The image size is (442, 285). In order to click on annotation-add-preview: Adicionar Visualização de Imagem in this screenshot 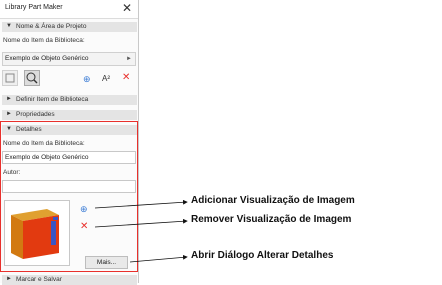, I will do `click(273, 200)`.